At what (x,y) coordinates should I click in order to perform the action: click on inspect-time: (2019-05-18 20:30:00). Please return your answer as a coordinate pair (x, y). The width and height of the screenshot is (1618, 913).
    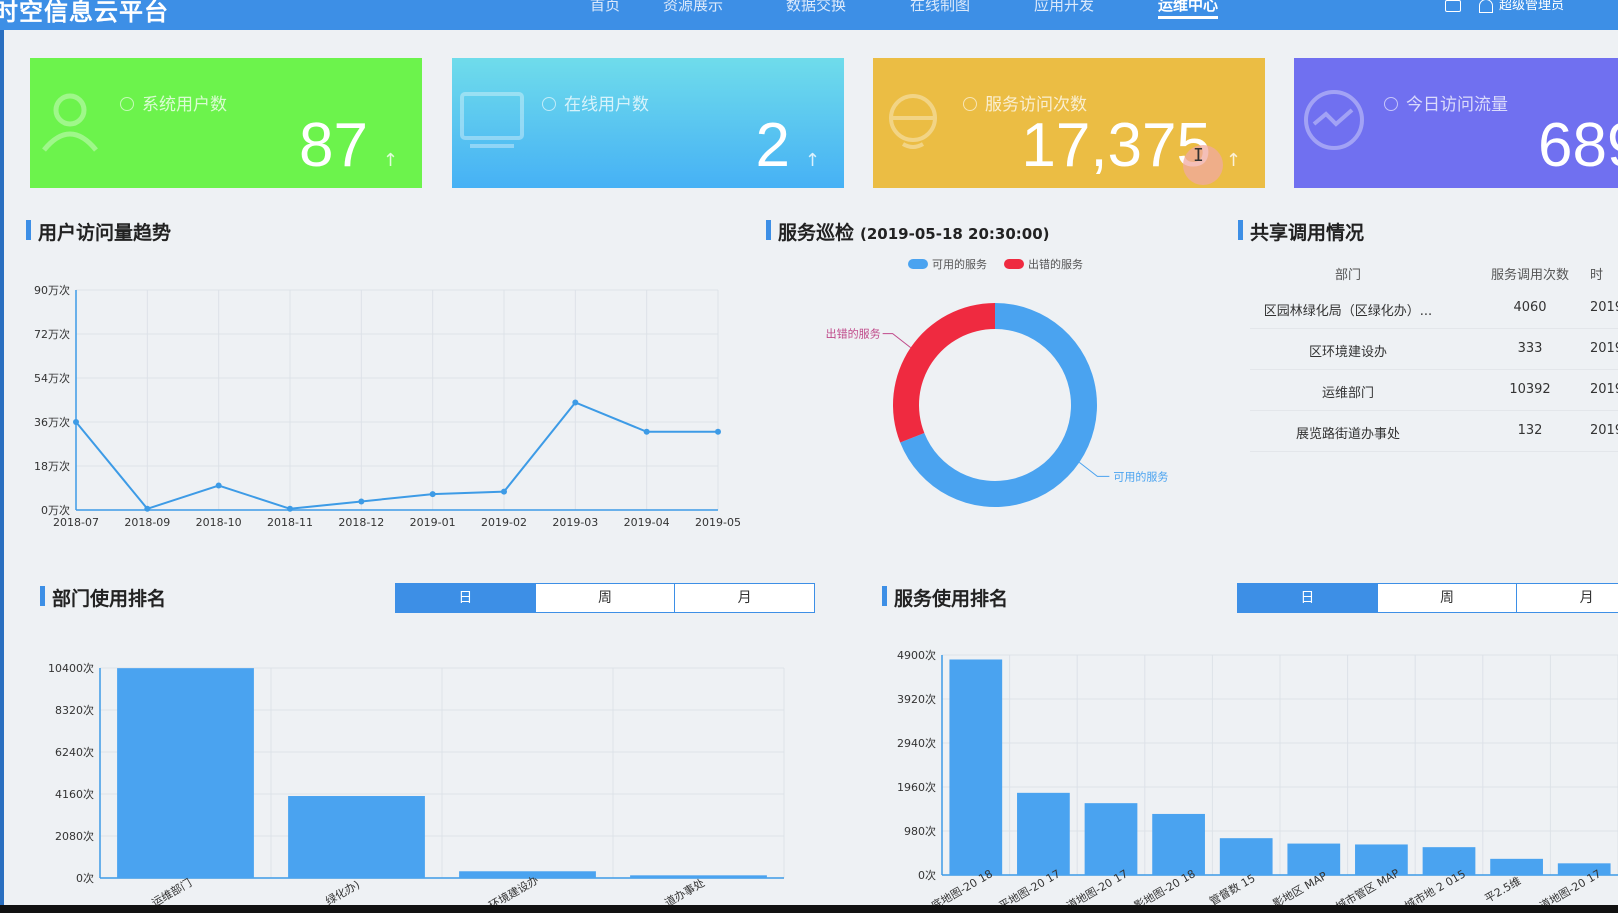
    Looking at the image, I should click on (955, 234).